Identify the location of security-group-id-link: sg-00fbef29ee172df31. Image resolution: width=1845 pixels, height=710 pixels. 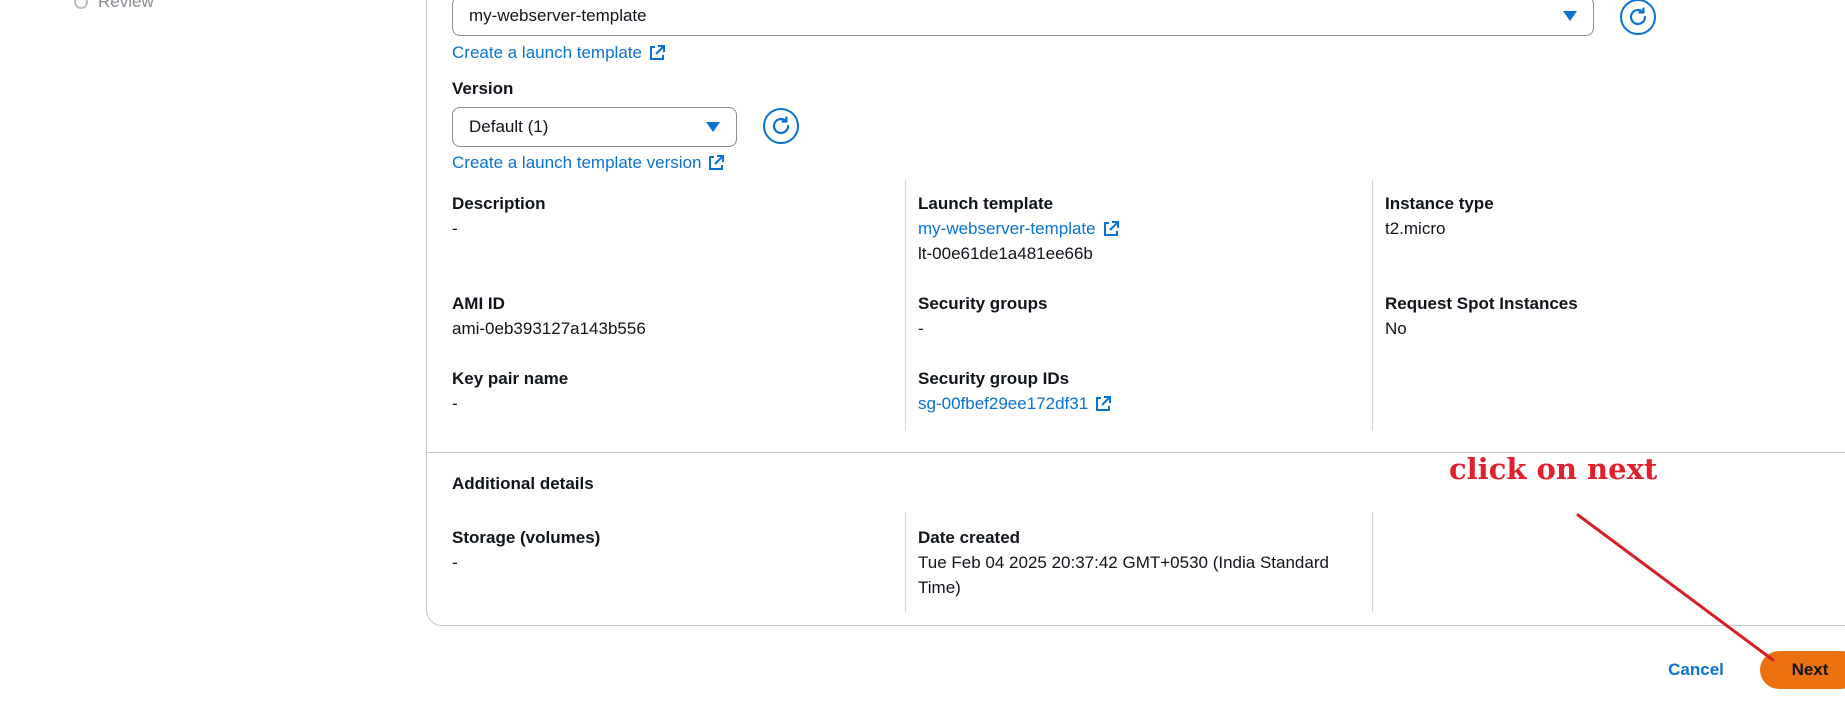
(1015, 404).